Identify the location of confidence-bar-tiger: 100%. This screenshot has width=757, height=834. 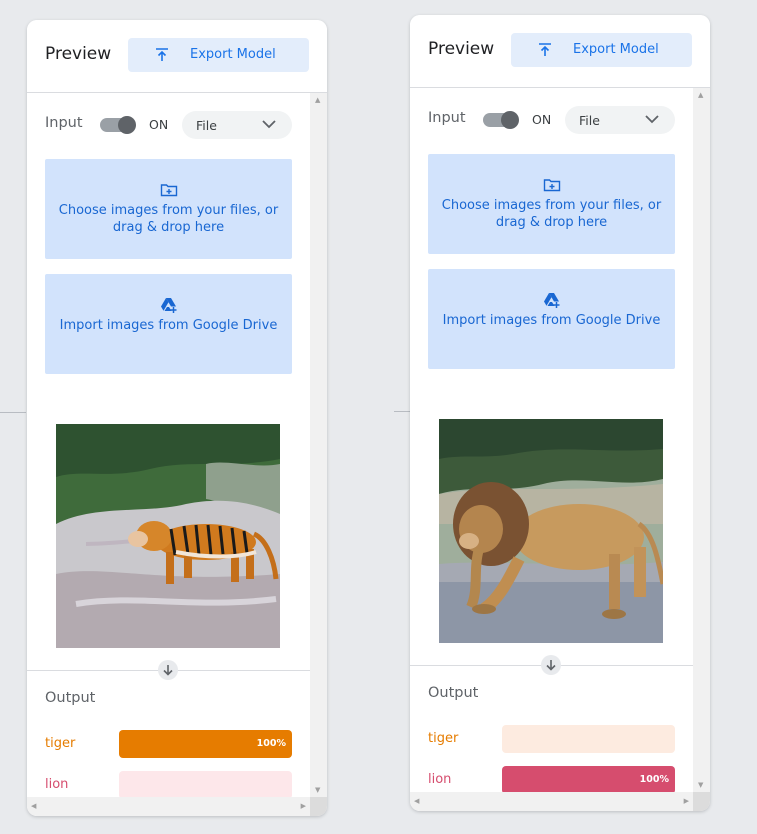
(205, 744).